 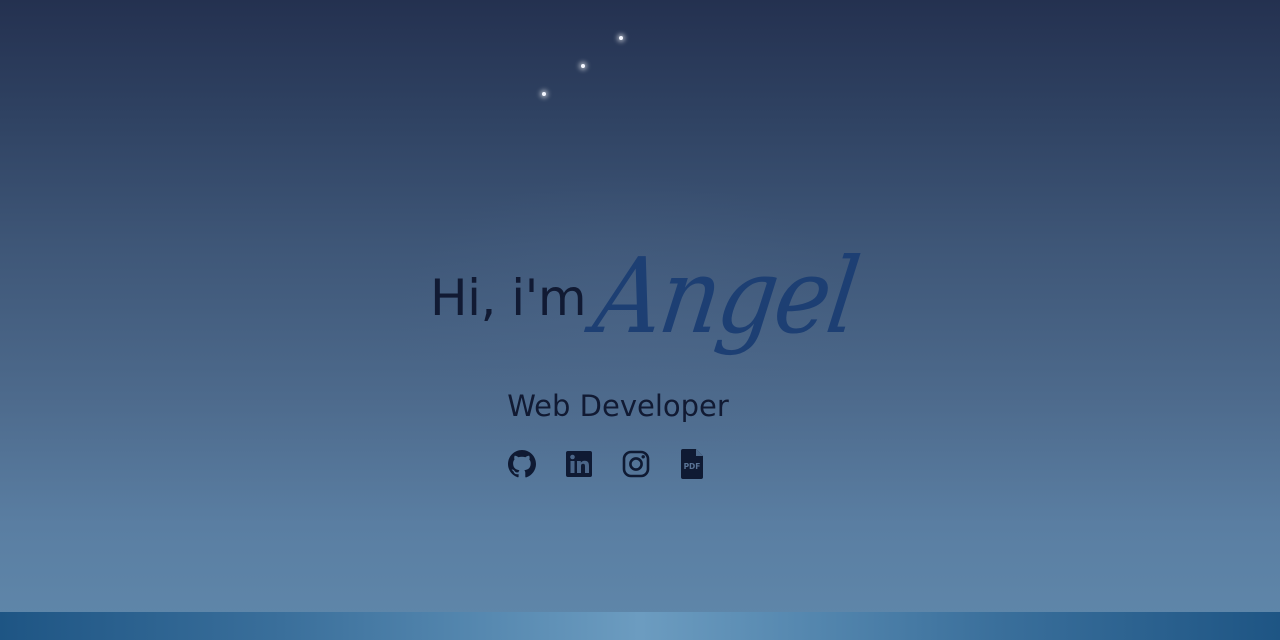 I want to click on social-links: PDF, so click(x=620, y=464).